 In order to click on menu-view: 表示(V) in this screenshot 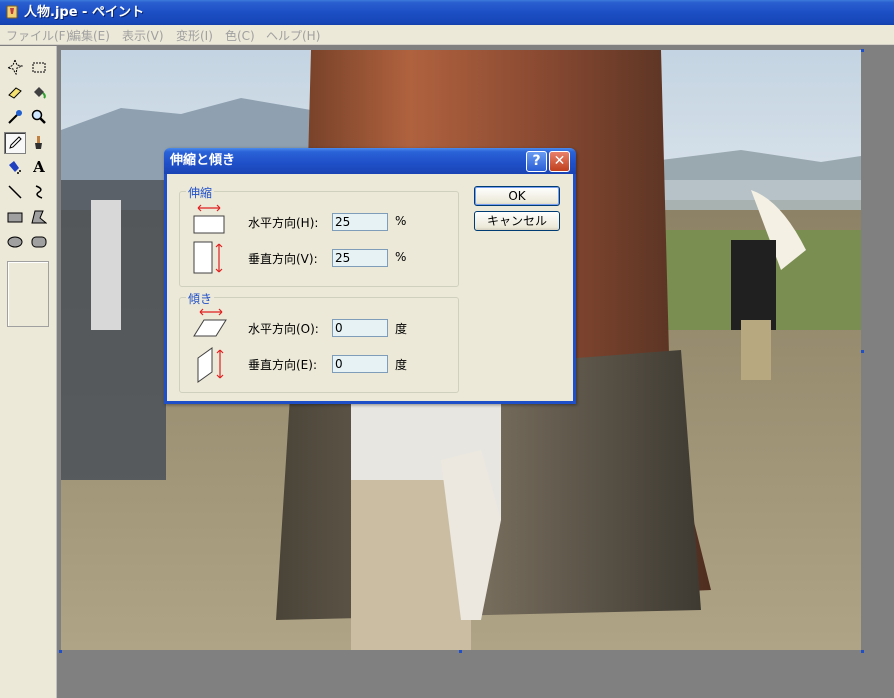, I will do `click(143, 35)`.